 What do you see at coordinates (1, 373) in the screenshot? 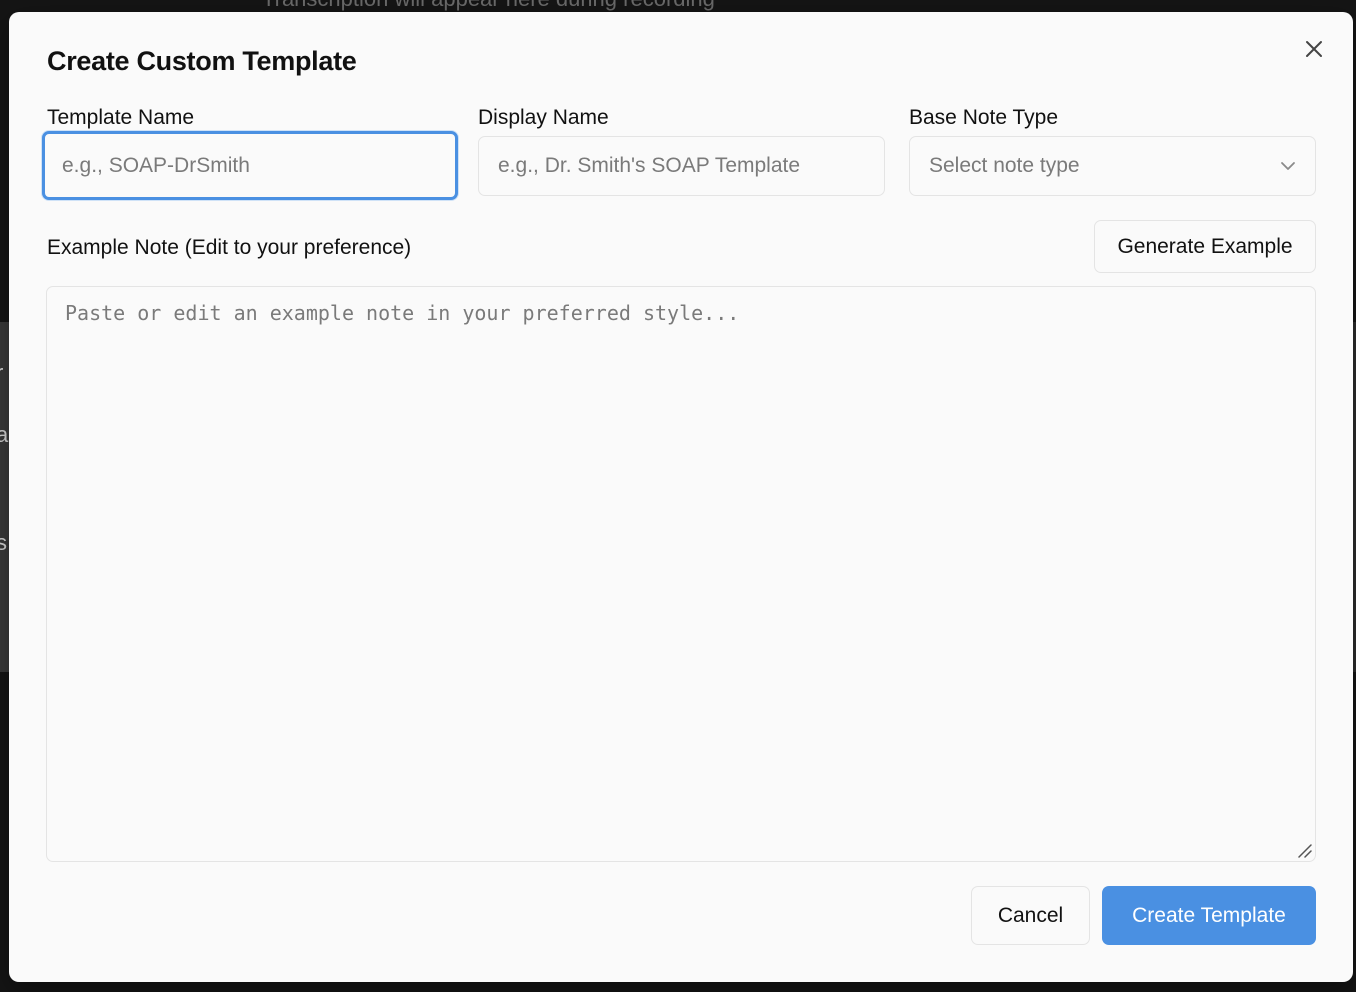
I see `background-fragment: r` at bounding box center [1, 373].